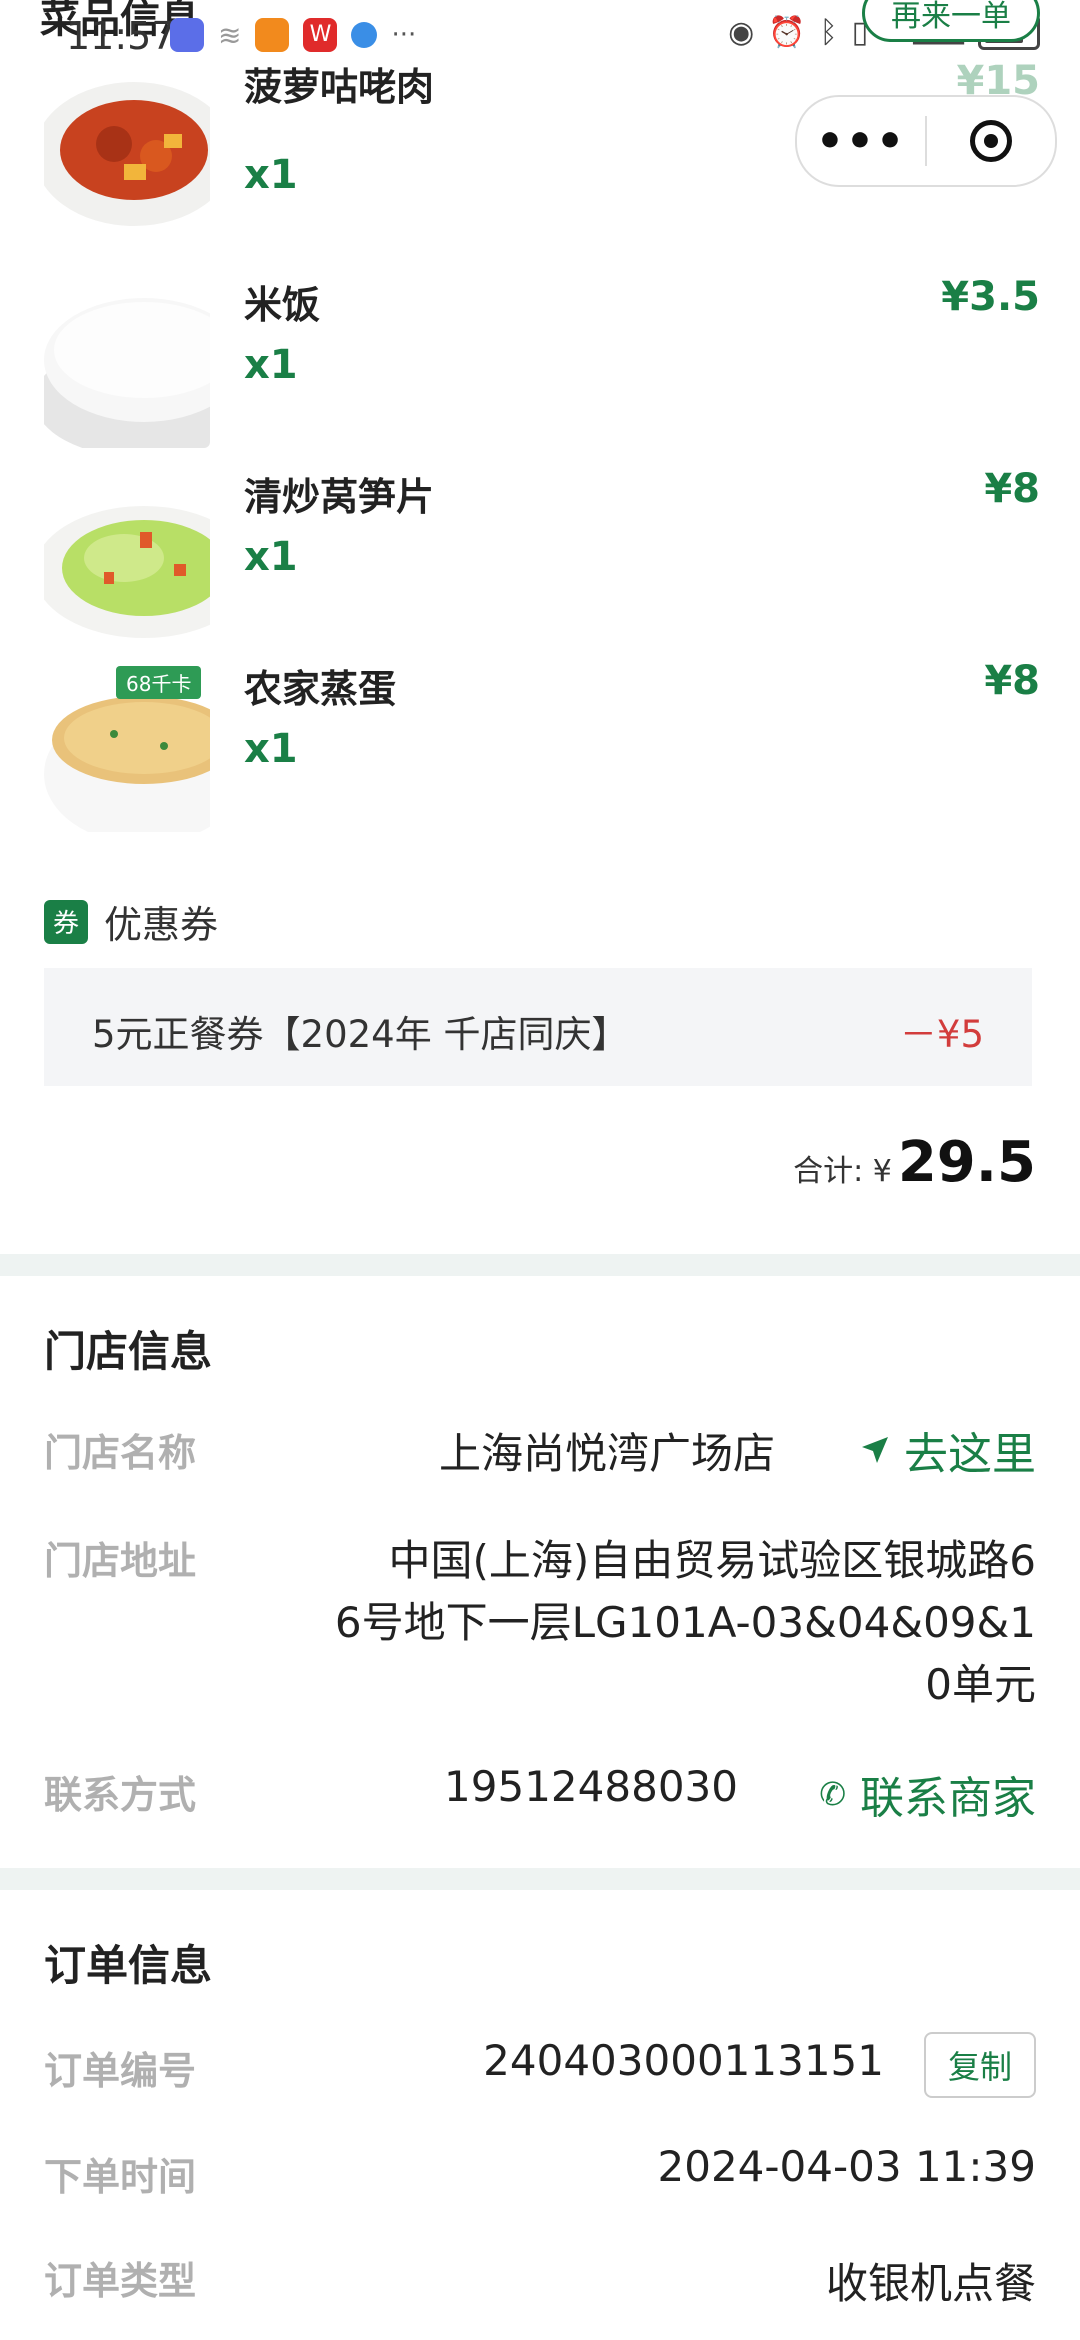 This screenshot has width=1080, height=2340. Describe the element at coordinates (540, 564) in the screenshot. I see `dish-item: 清炒莴笋片 x1 ¥8` at that location.